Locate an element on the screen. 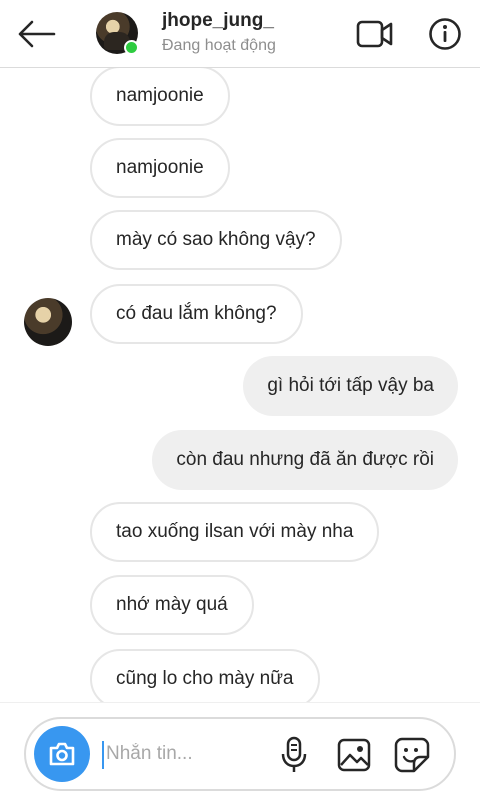 The width and height of the screenshot is (480, 811). chat-header: jhope_jung_ Đang hoạt động is located at coordinates (240, 34).